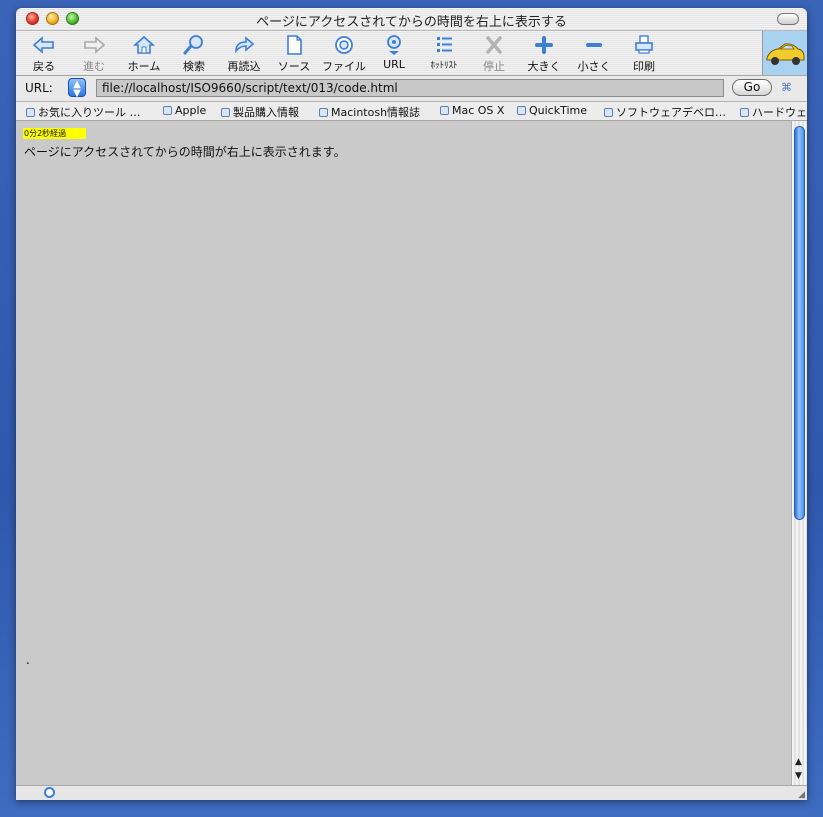 The image size is (823, 817). I want to click on go-button: Go, so click(752, 87).